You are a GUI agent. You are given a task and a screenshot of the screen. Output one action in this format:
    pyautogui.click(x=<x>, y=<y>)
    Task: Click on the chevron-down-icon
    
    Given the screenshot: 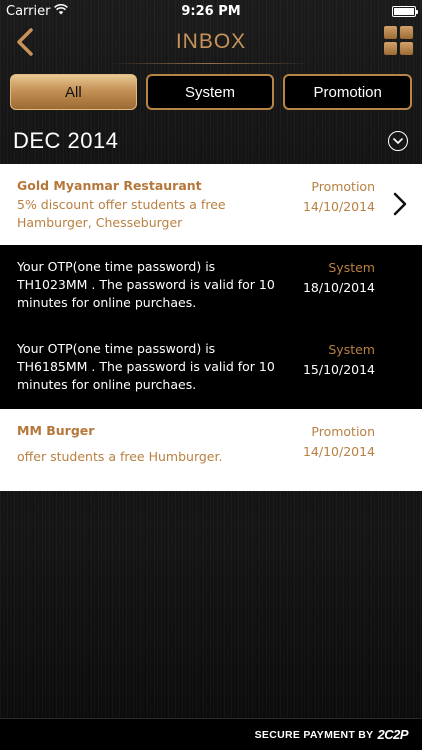 What is the action you would take?
    pyautogui.click(x=398, y=140)
    